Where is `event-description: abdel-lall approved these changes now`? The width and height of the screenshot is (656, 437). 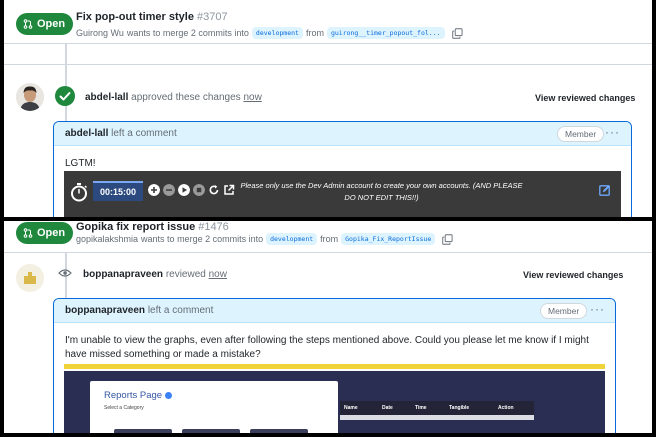
event-description: abdel-lall approved these changes now is located at coordinates (173, 97).